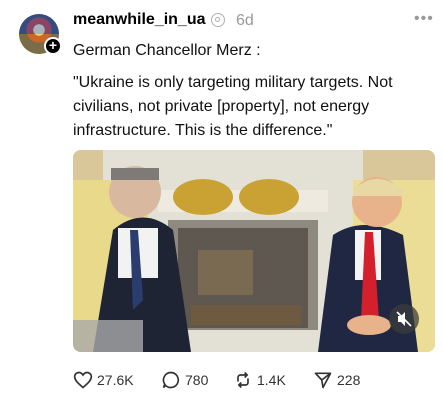 Image resolution: width=443 pixels, height=406 pixels. What do you see at coordinates (197, 380) in the screenshot?
I see `comment-count: 780` at bounding box center [197, 380].